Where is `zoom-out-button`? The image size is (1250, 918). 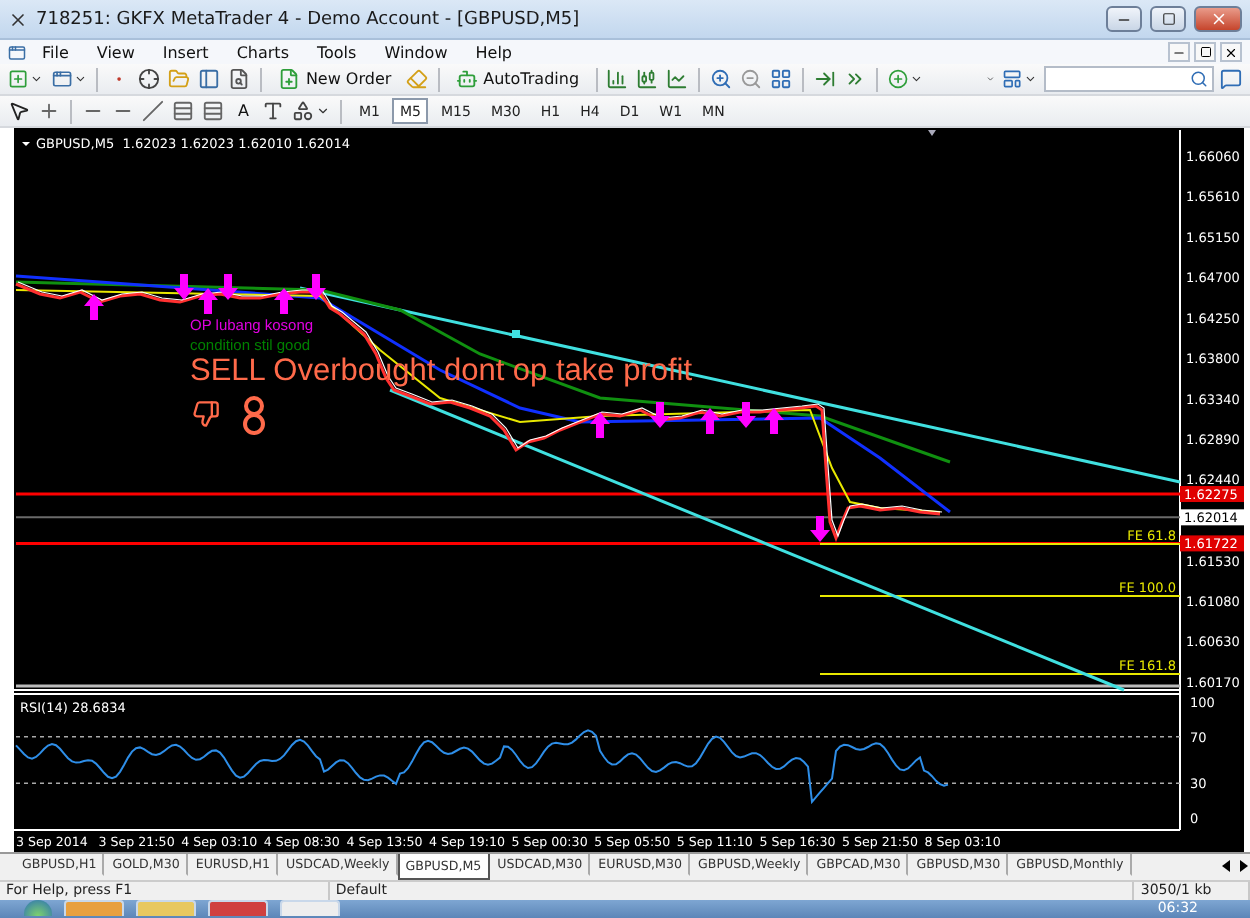
zoom-out-button is located at coordinates (751, 79).